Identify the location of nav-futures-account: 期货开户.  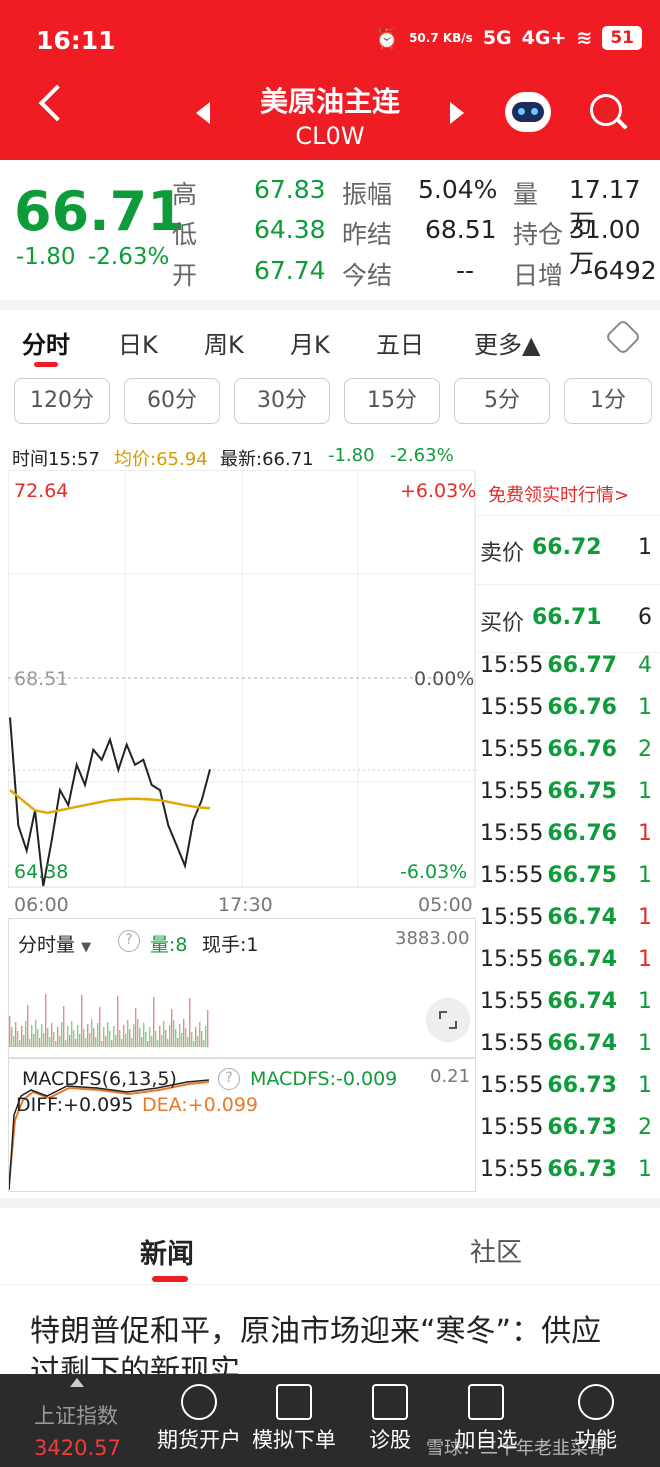
(199, 1419).